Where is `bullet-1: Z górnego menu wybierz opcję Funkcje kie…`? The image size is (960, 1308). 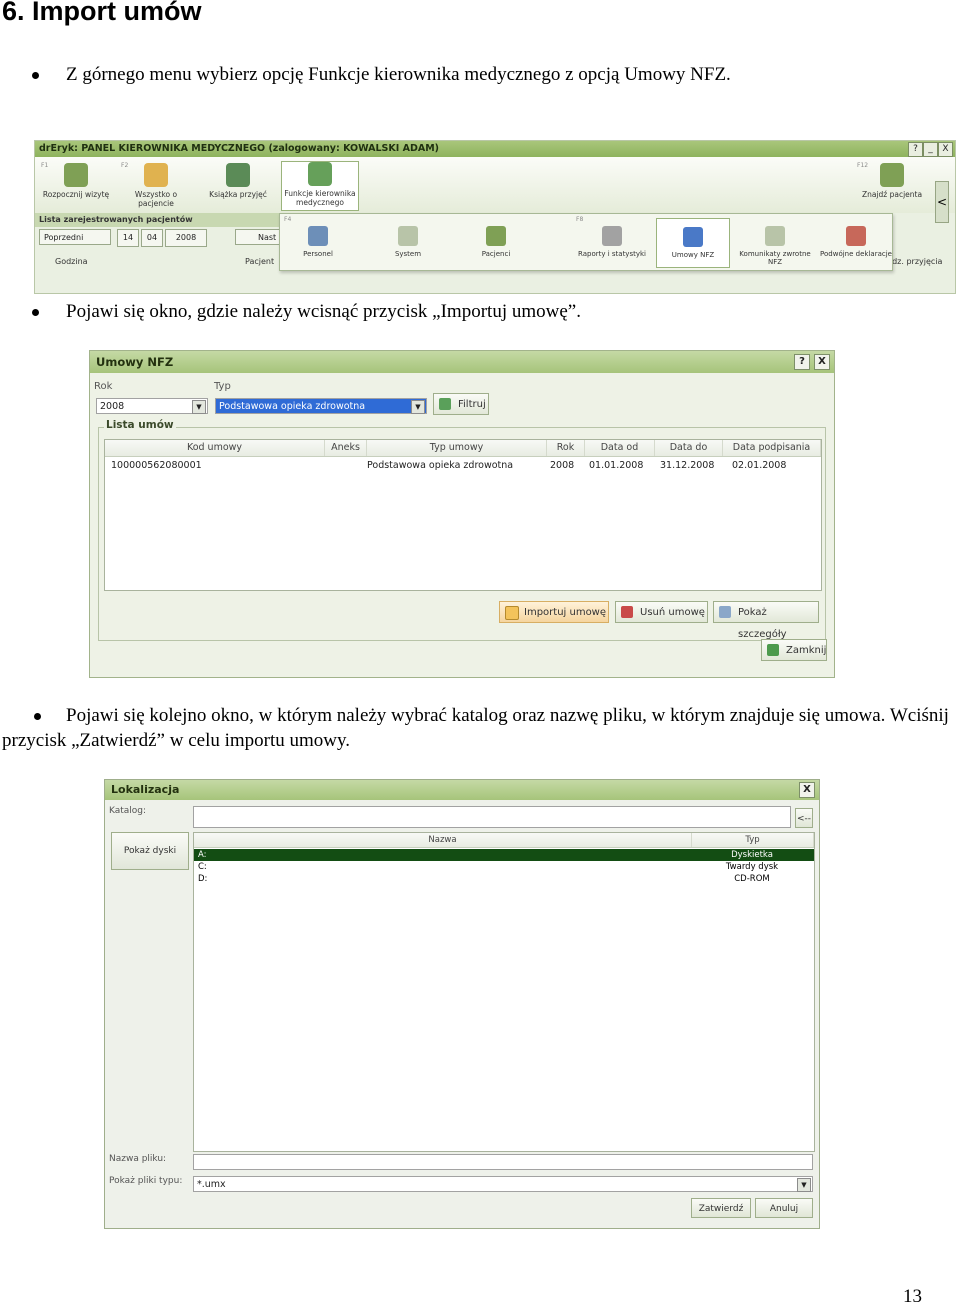 bullet-1: Z górnego menu wybierz opcję Funkcje kie… is located at coordinates (381, 74).